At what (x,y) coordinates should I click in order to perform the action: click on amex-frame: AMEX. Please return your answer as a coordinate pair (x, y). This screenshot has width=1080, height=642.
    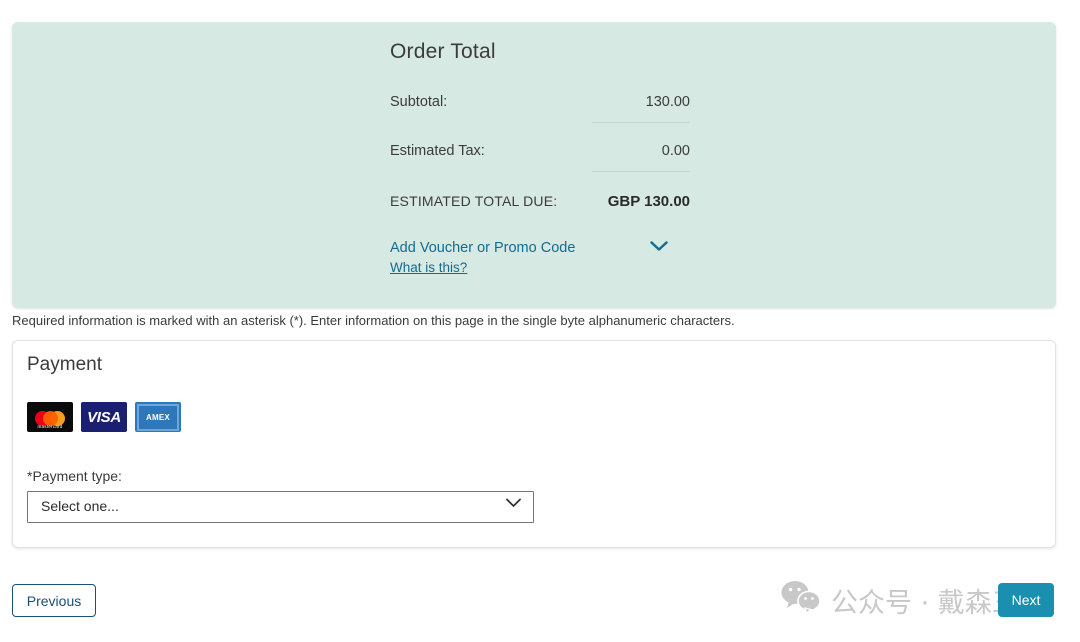
    Looking at the image, I should click on (158, 417).